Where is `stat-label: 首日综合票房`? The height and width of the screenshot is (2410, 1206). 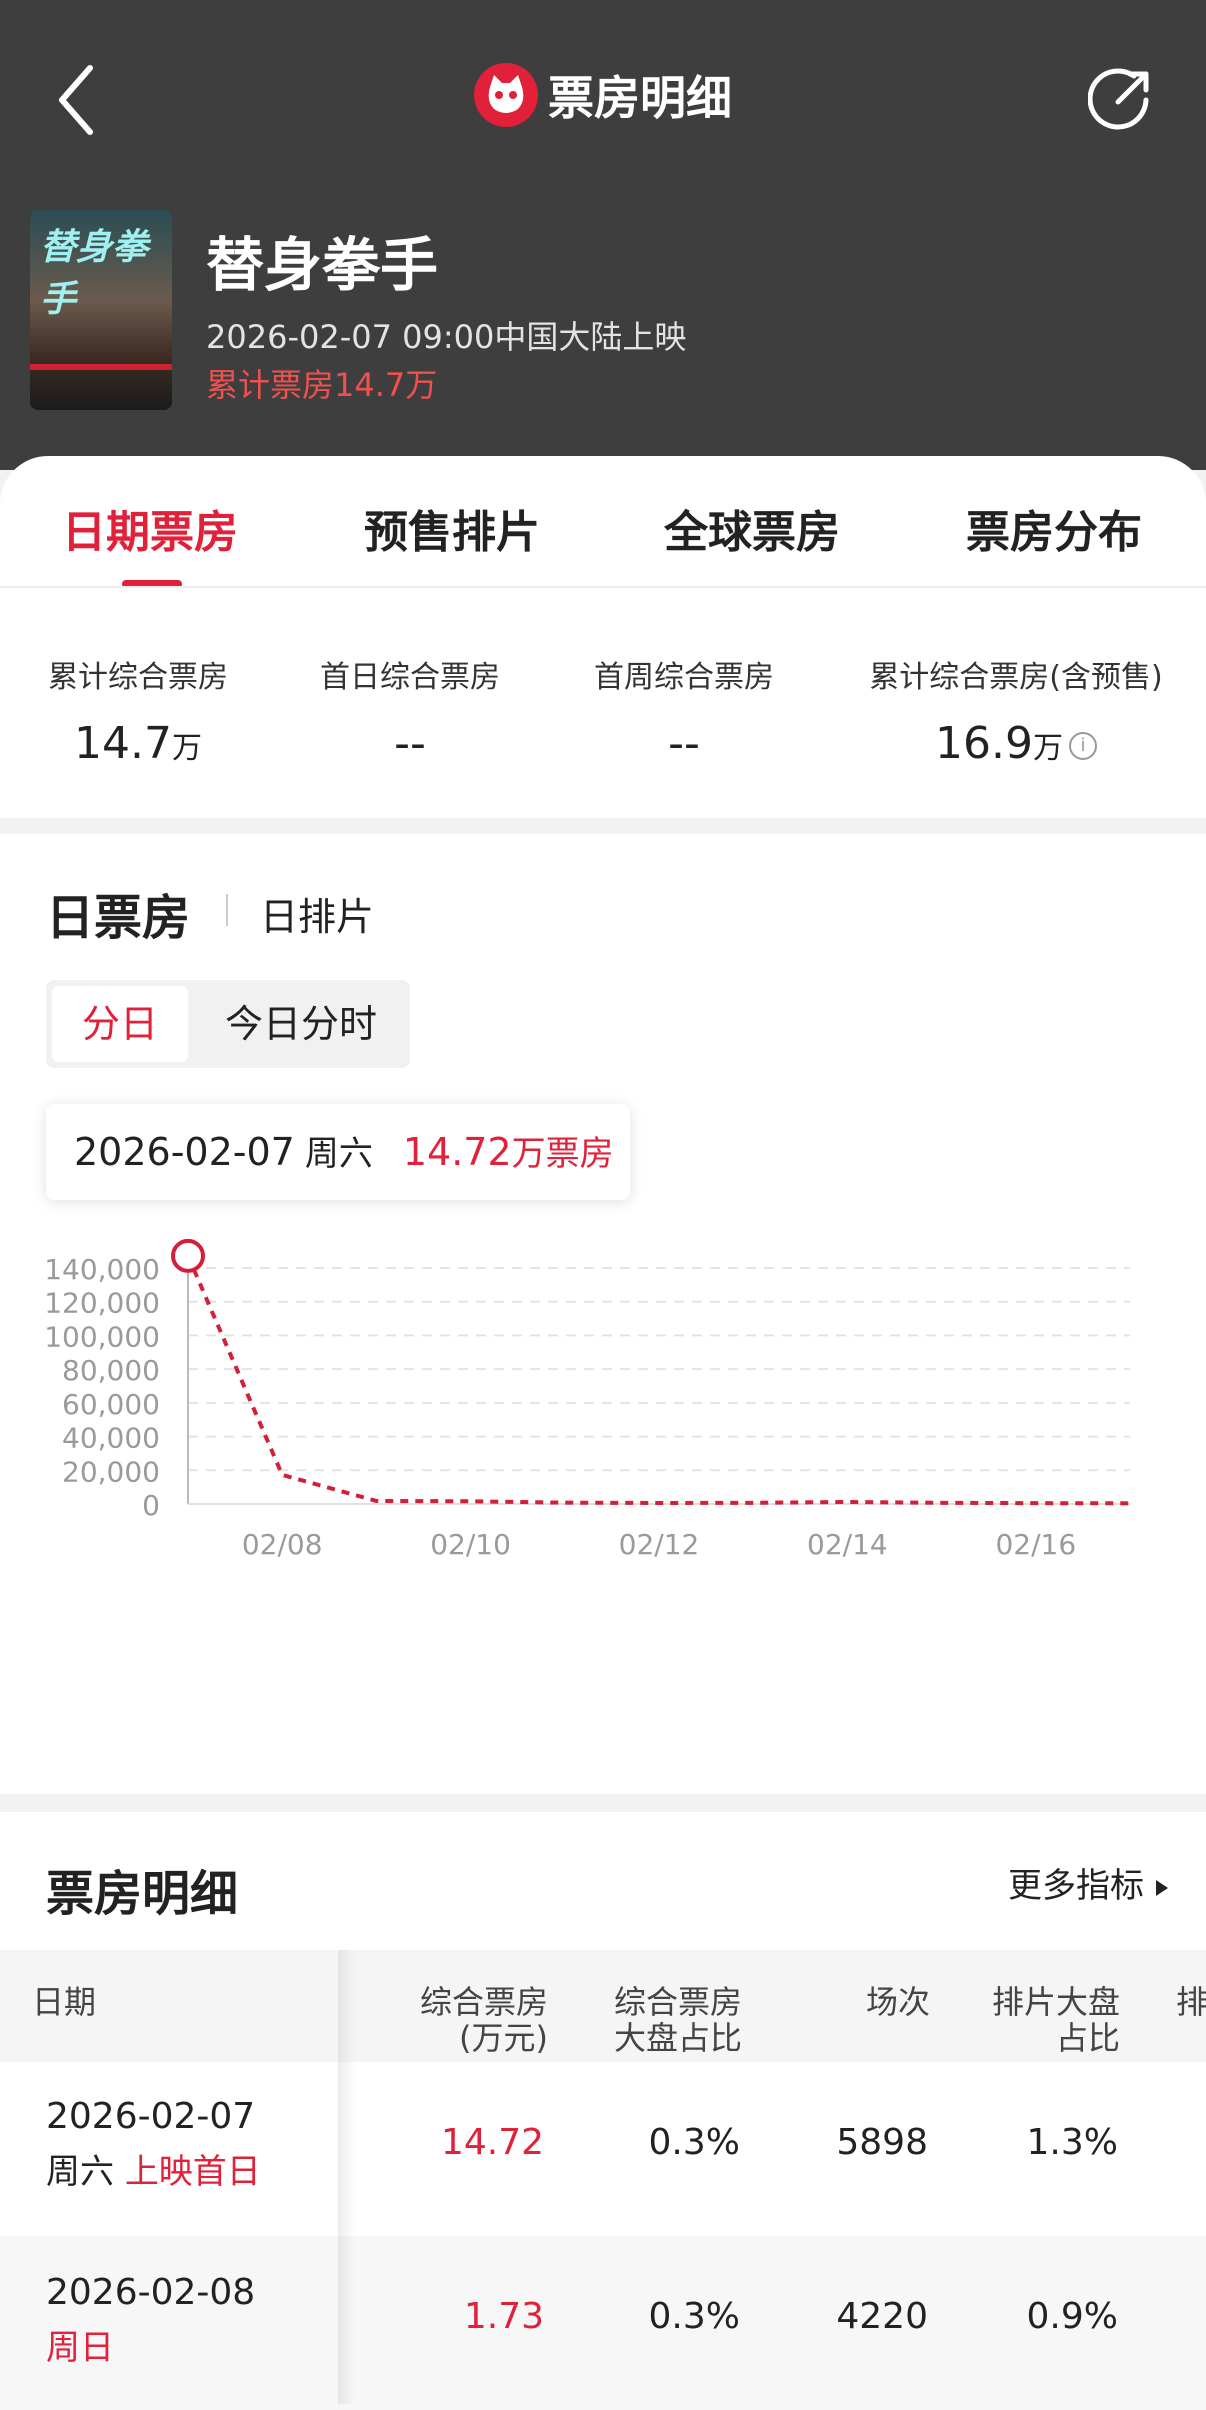 stat-label: 首日综合票房 is located at coordinates (410, 677).